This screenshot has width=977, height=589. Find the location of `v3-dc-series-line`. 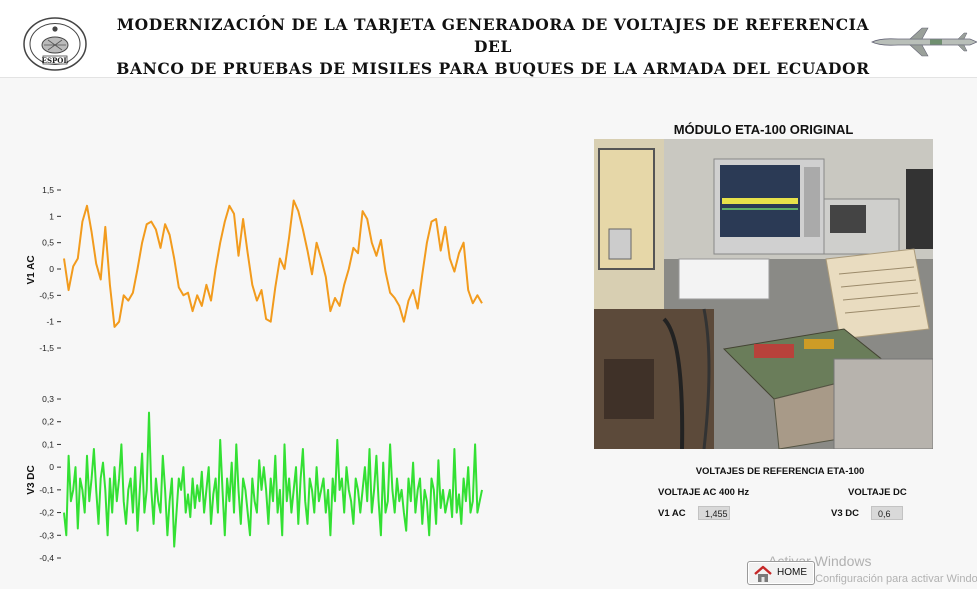

v3-dc-series-line is located at coordinates (273, 479).